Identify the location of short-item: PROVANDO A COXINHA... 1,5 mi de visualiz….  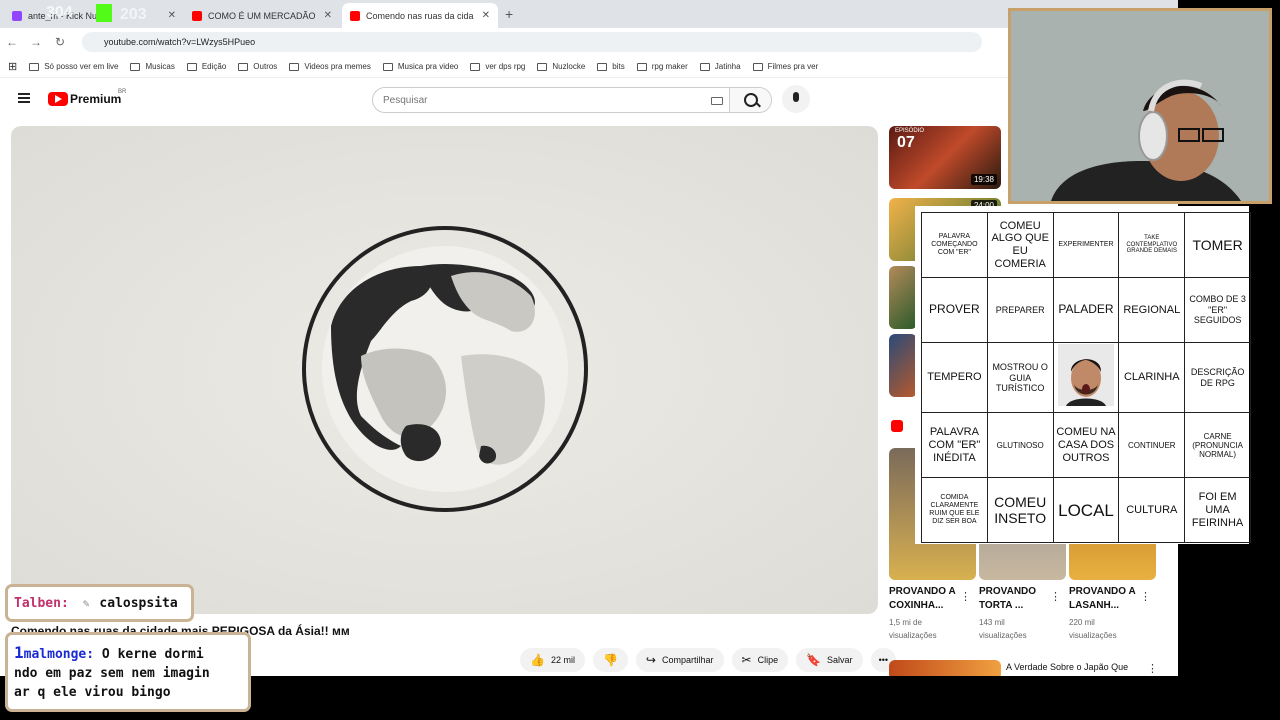
(924, 613).